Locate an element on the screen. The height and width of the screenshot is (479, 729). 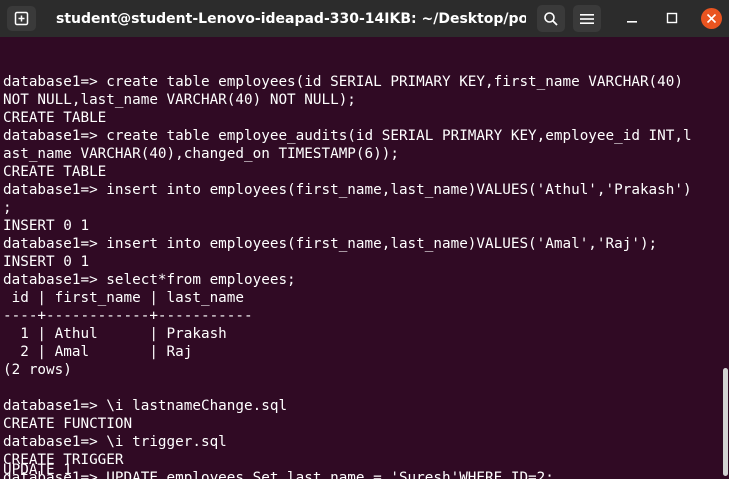
terminal-line: (2 rows) is located at coordinates (37, 370).